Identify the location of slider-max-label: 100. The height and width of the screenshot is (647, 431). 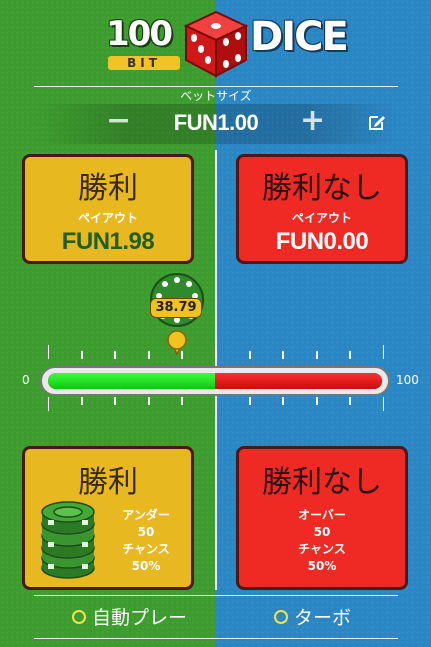
(407, 380).